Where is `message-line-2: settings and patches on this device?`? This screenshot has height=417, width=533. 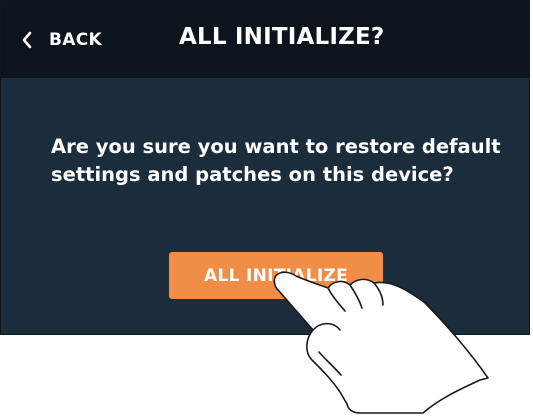 message-line-2: settings and patches on this device? is located at coordinates (252, 174).